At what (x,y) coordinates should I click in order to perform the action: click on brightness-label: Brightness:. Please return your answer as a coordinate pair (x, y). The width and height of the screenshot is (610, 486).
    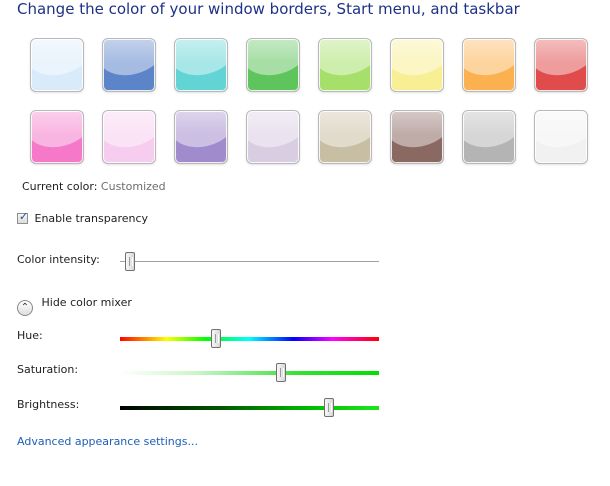
    Looking at the image, I should click on (48, 404).